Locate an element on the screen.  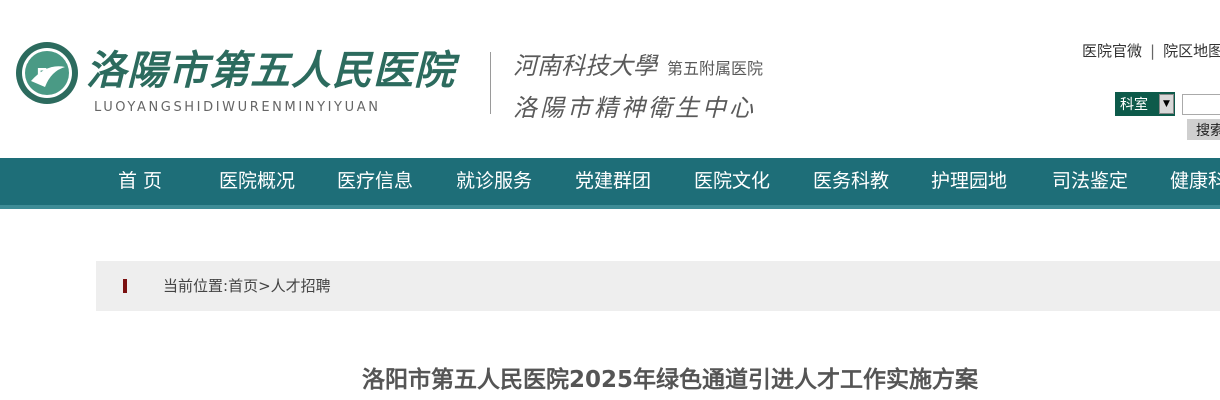
affiliation-university-name: 河南科技大學 is located at coordinates (585, 66).